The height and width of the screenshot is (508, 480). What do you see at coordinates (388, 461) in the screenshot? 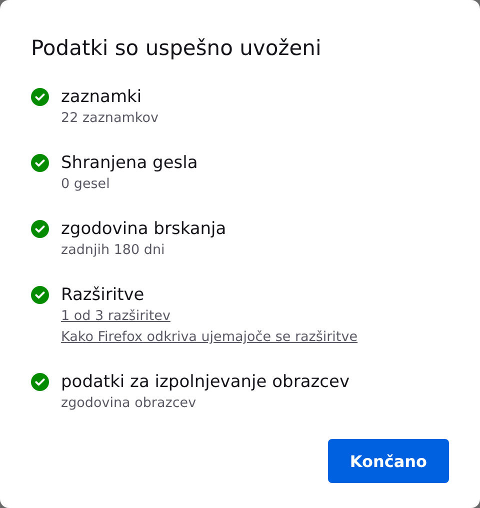
I see `done-button: Končano` at bounding box center [388, 461].